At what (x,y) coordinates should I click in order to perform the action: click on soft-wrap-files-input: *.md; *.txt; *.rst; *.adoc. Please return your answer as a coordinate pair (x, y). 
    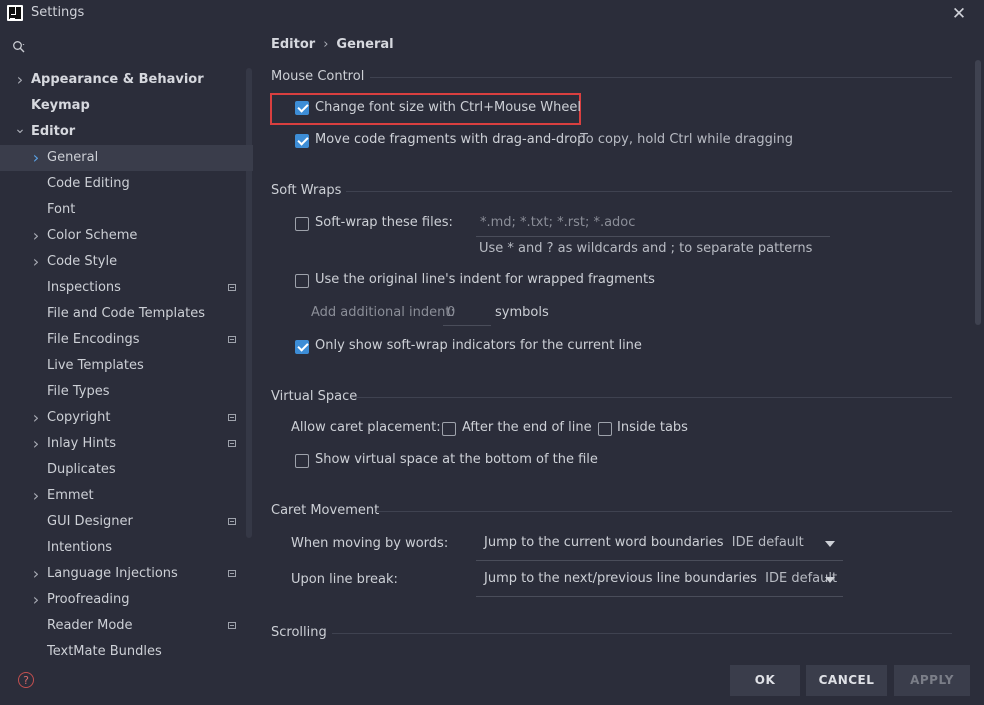
    Looking at the image, I should click on (557, 222).